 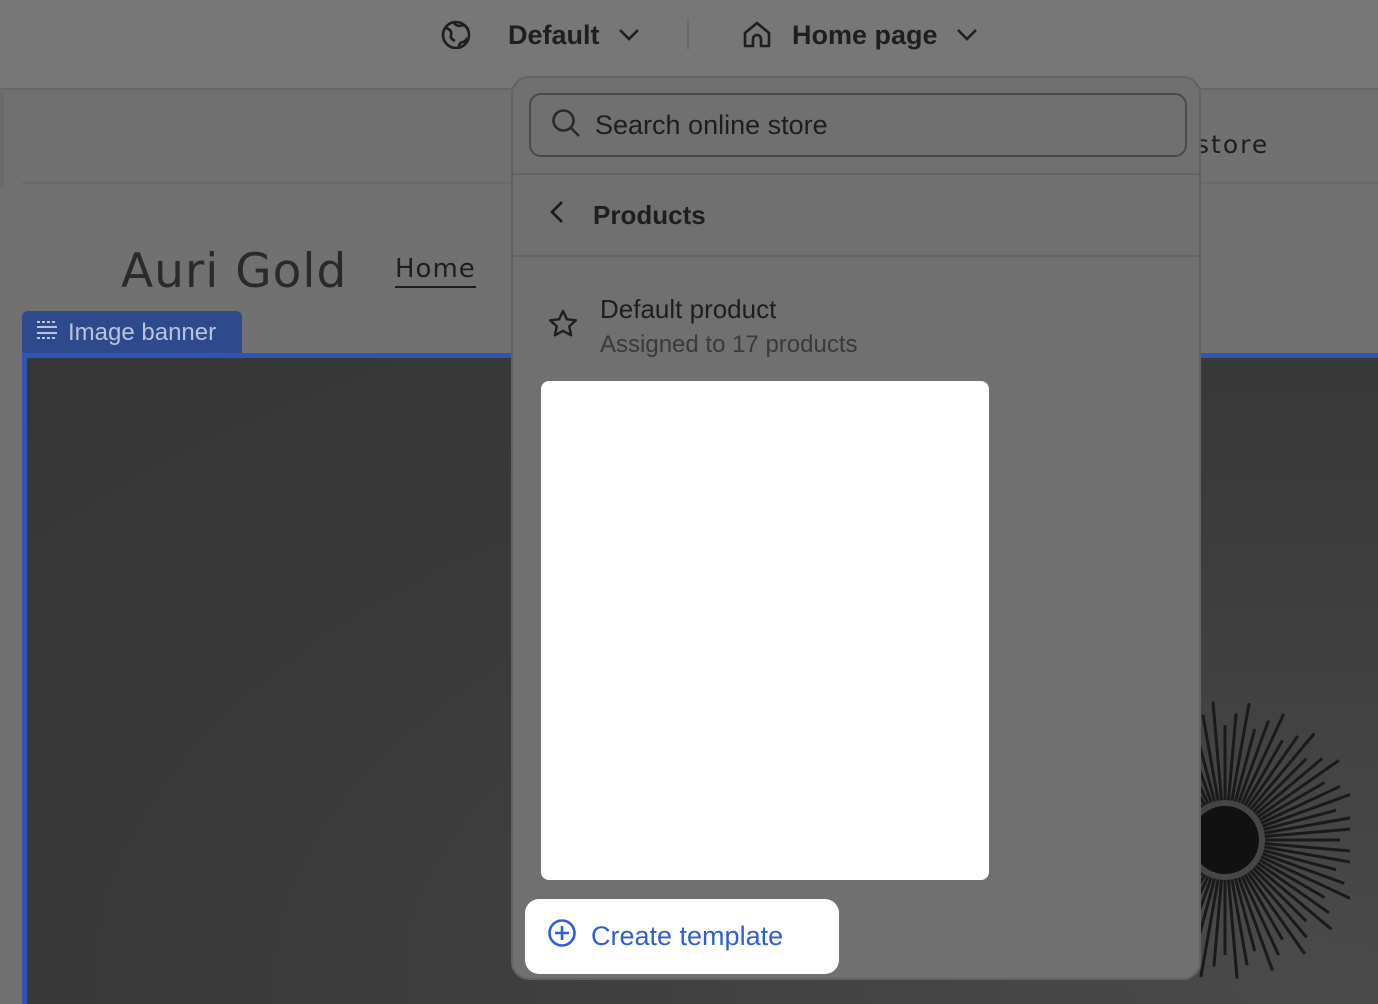 I want to click on page-selector: Home page, so click(x=859, y=35).